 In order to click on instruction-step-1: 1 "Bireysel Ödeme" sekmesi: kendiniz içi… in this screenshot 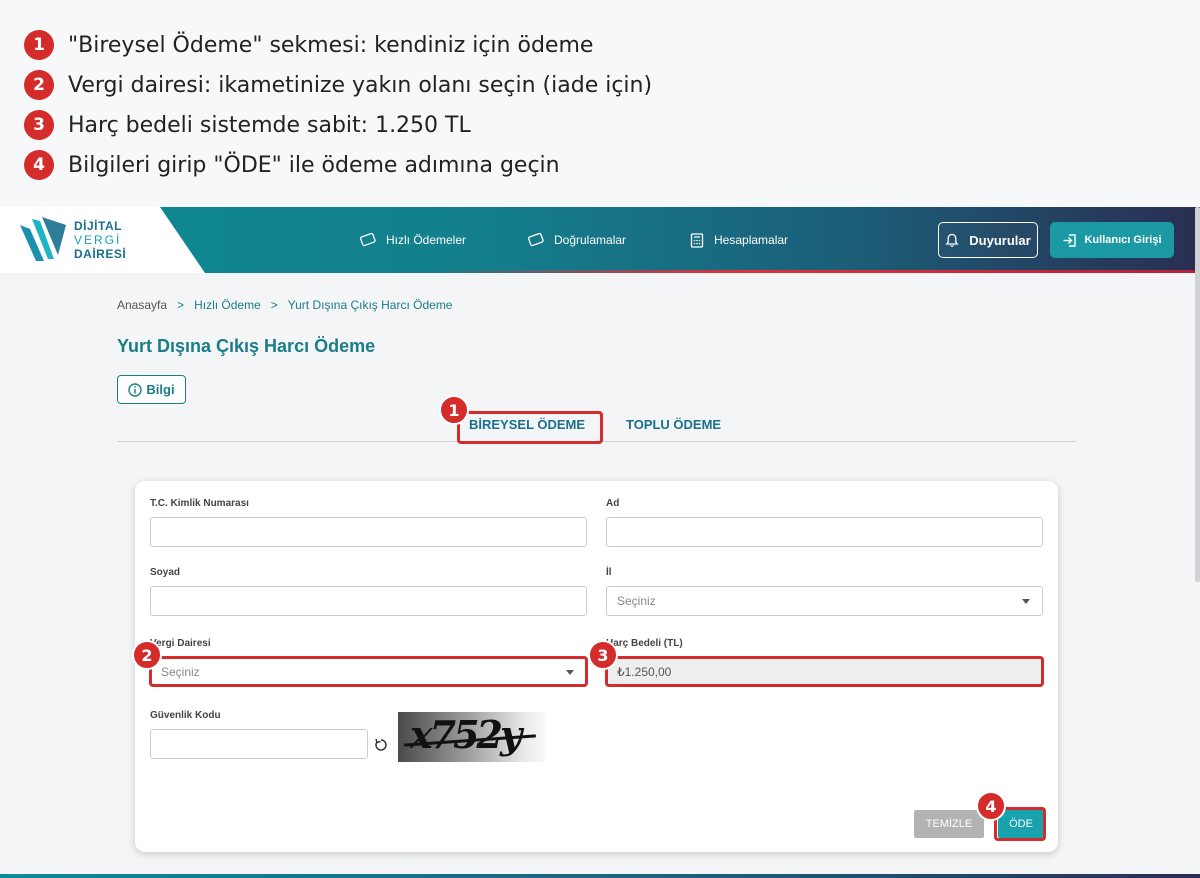, I will do `click(308, 45)`.